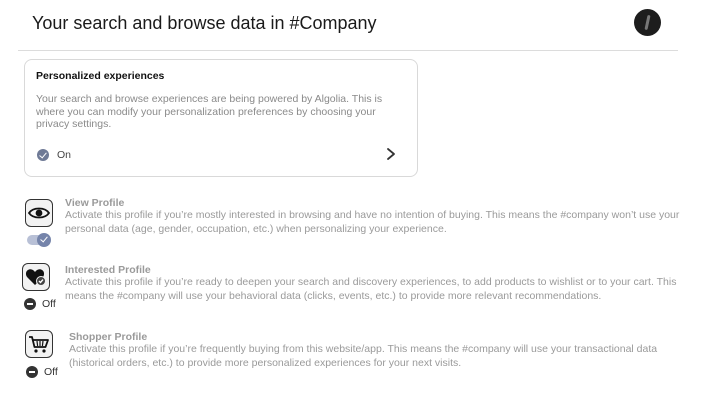 The height and width of the screenshot is (400, 713). I want to click on check-circle-icon, so click(43, 155).